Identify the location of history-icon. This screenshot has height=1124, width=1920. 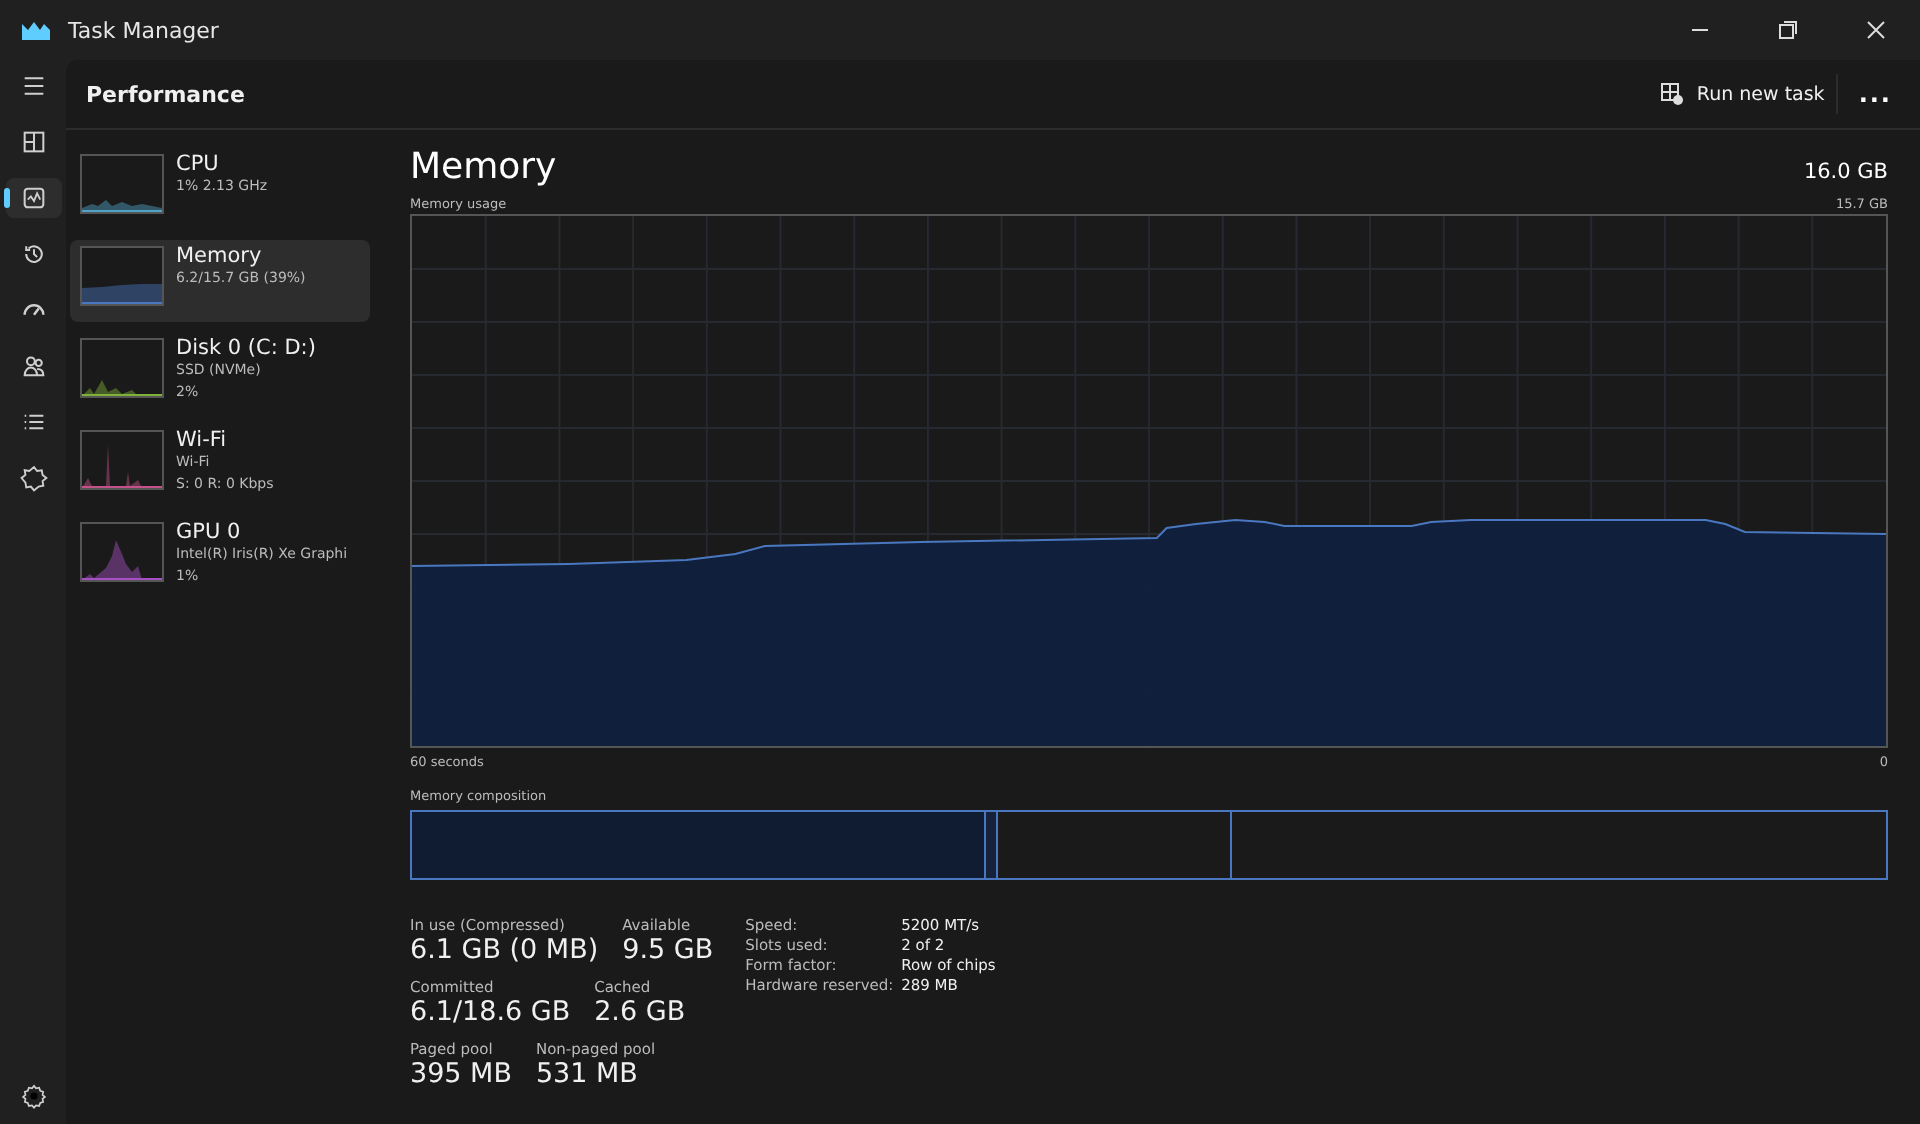
(33, 254).